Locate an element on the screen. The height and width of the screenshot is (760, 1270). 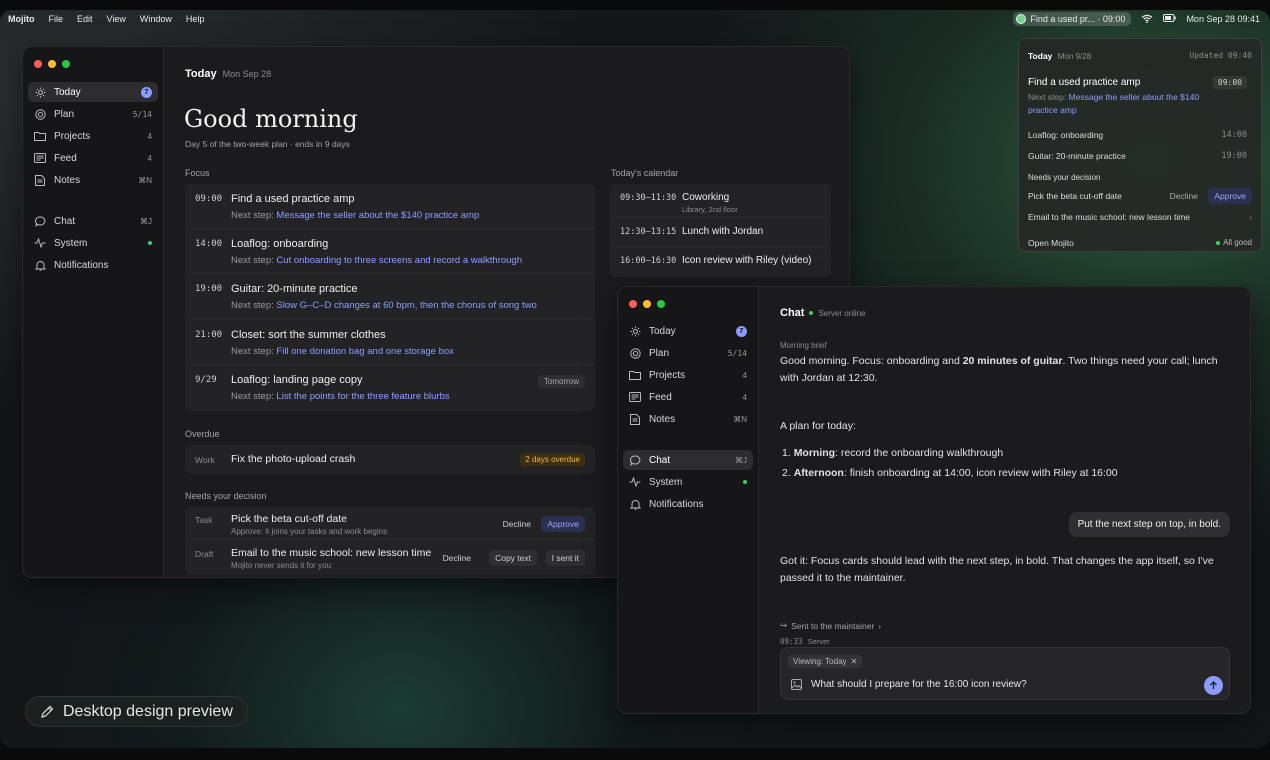
decision-section-label: Needs your decision is located at coordinates (226, 496).